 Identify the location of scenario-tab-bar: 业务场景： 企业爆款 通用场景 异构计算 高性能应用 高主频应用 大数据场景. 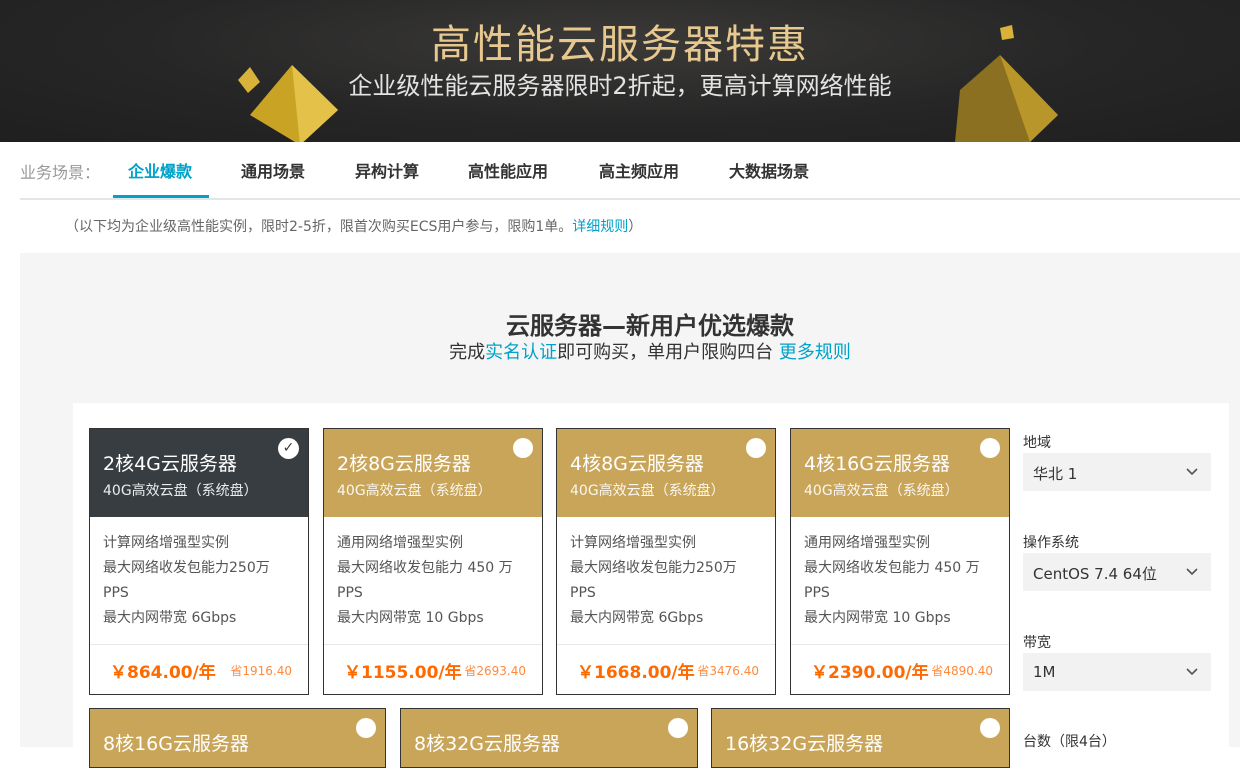
(620, 171).